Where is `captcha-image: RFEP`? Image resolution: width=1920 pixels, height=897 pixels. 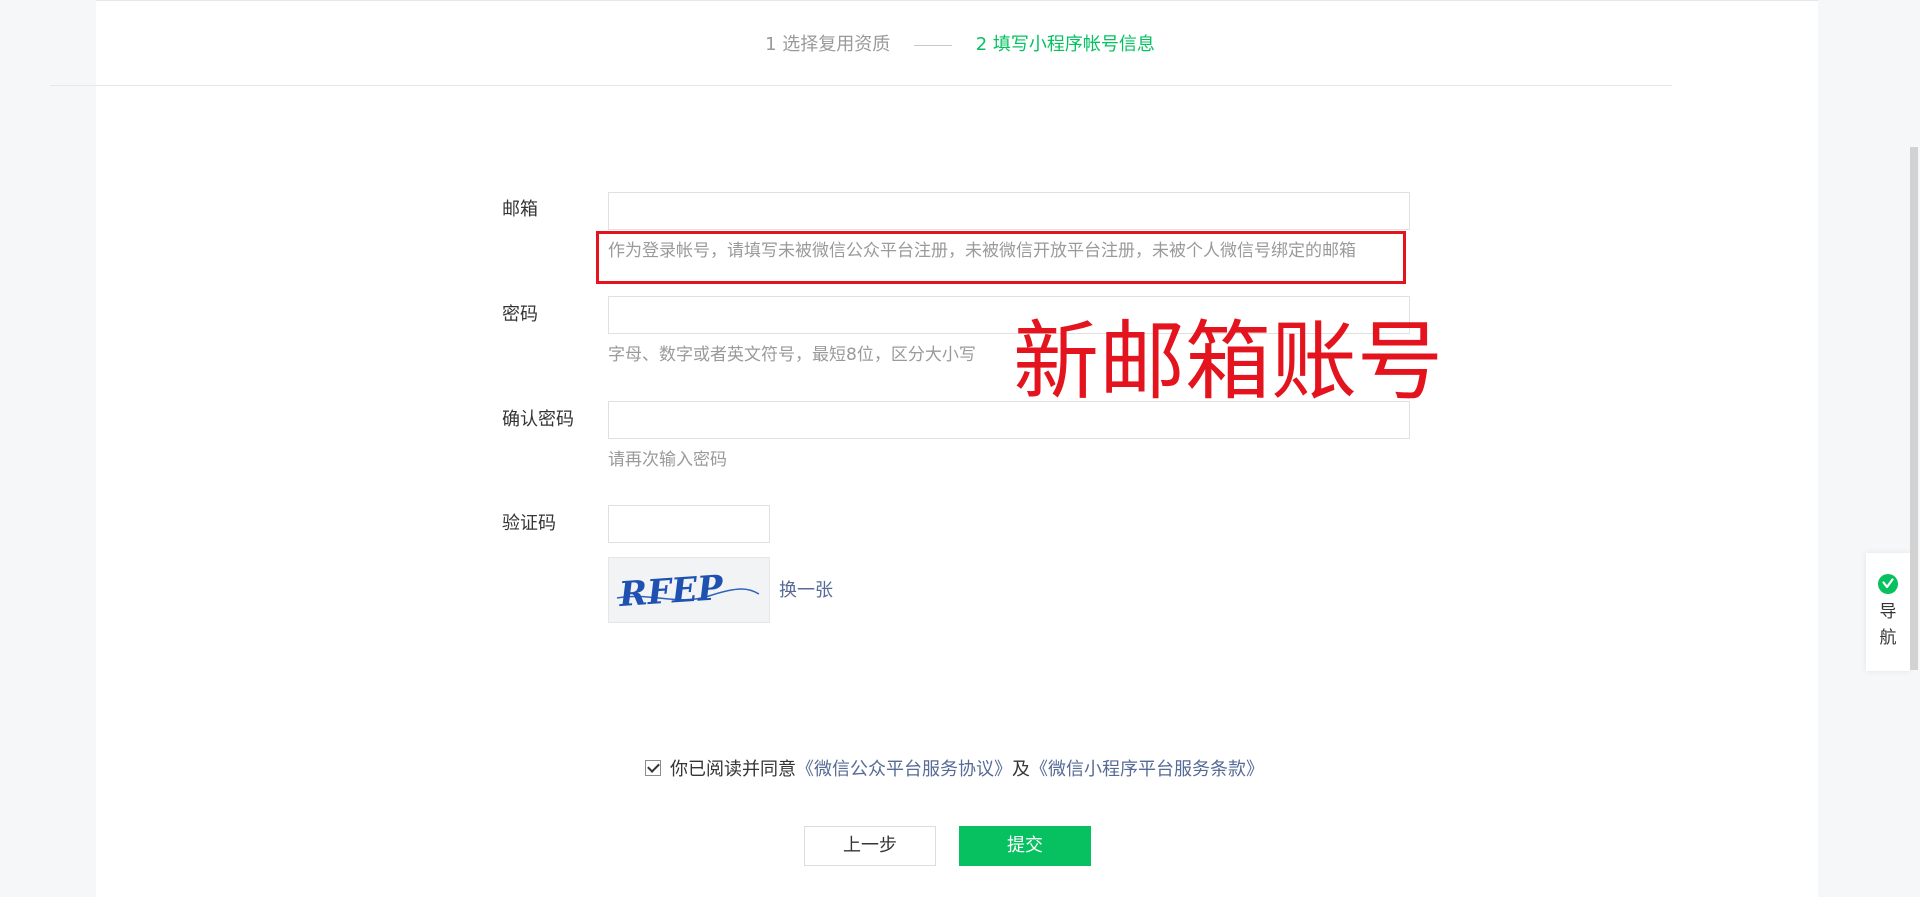 captcha-image: RFEP is located at coordinates (689, 590).